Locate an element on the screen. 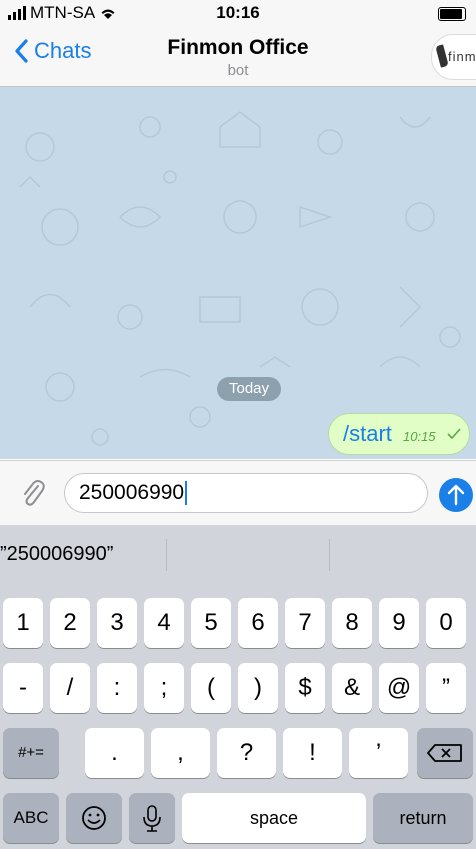 Image resolution: width=476 pixels, height=849 pixels. date-divider: Today is located at coordinates (249, 389).